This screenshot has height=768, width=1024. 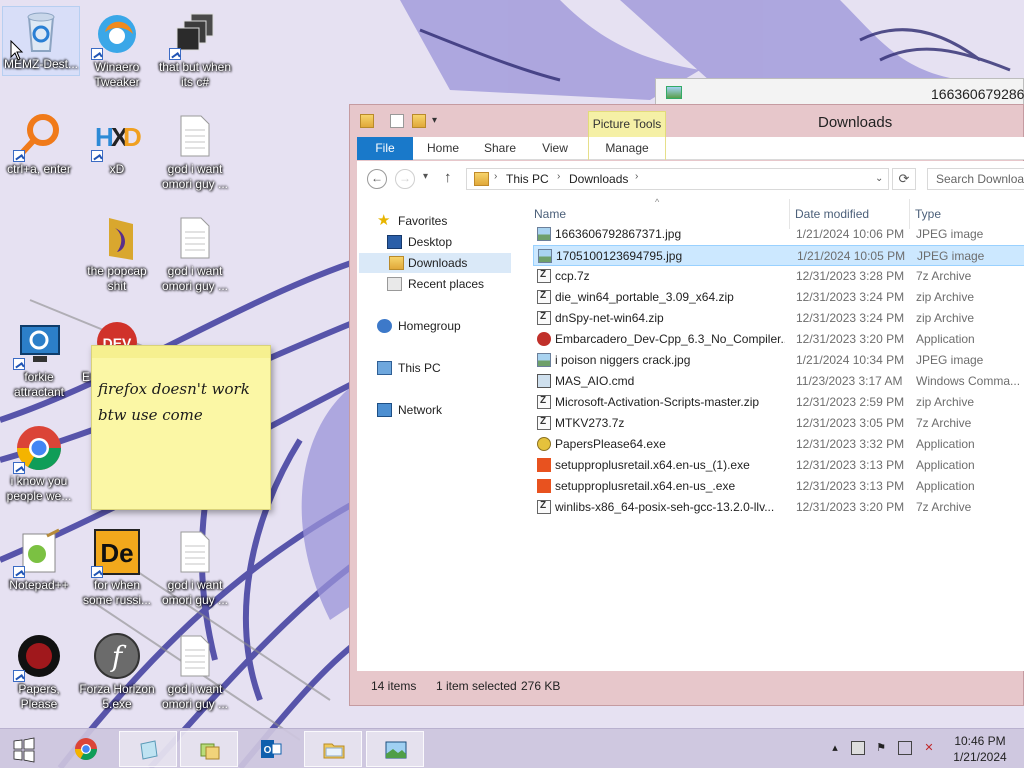 I want to click on svg-text: De, so click(x=116, y=553).